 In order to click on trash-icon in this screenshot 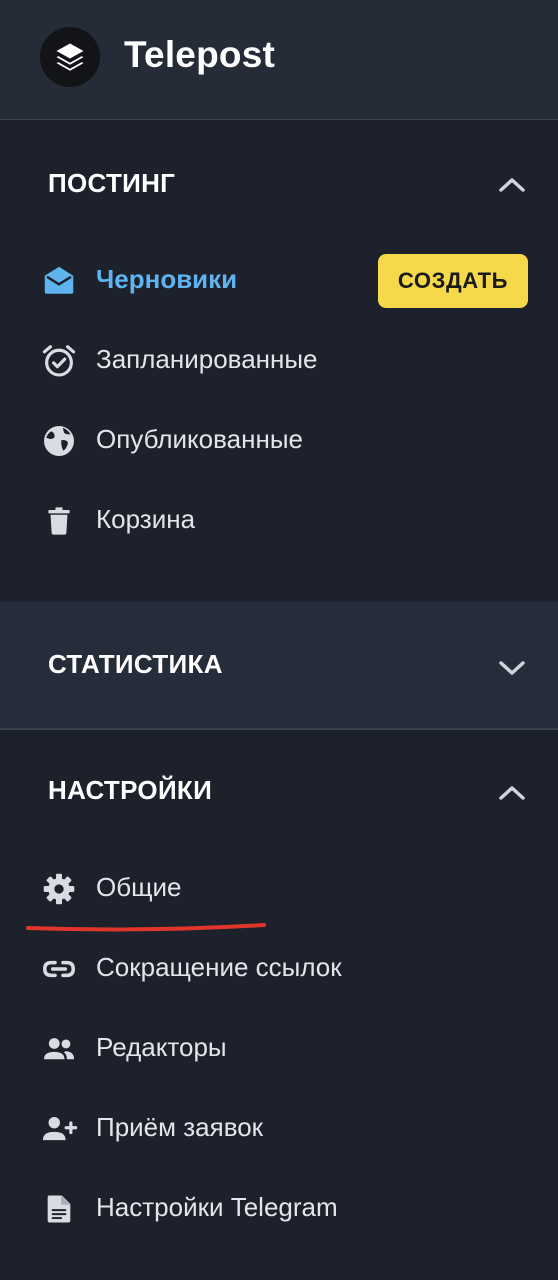, I will do `click(59, 521)`.